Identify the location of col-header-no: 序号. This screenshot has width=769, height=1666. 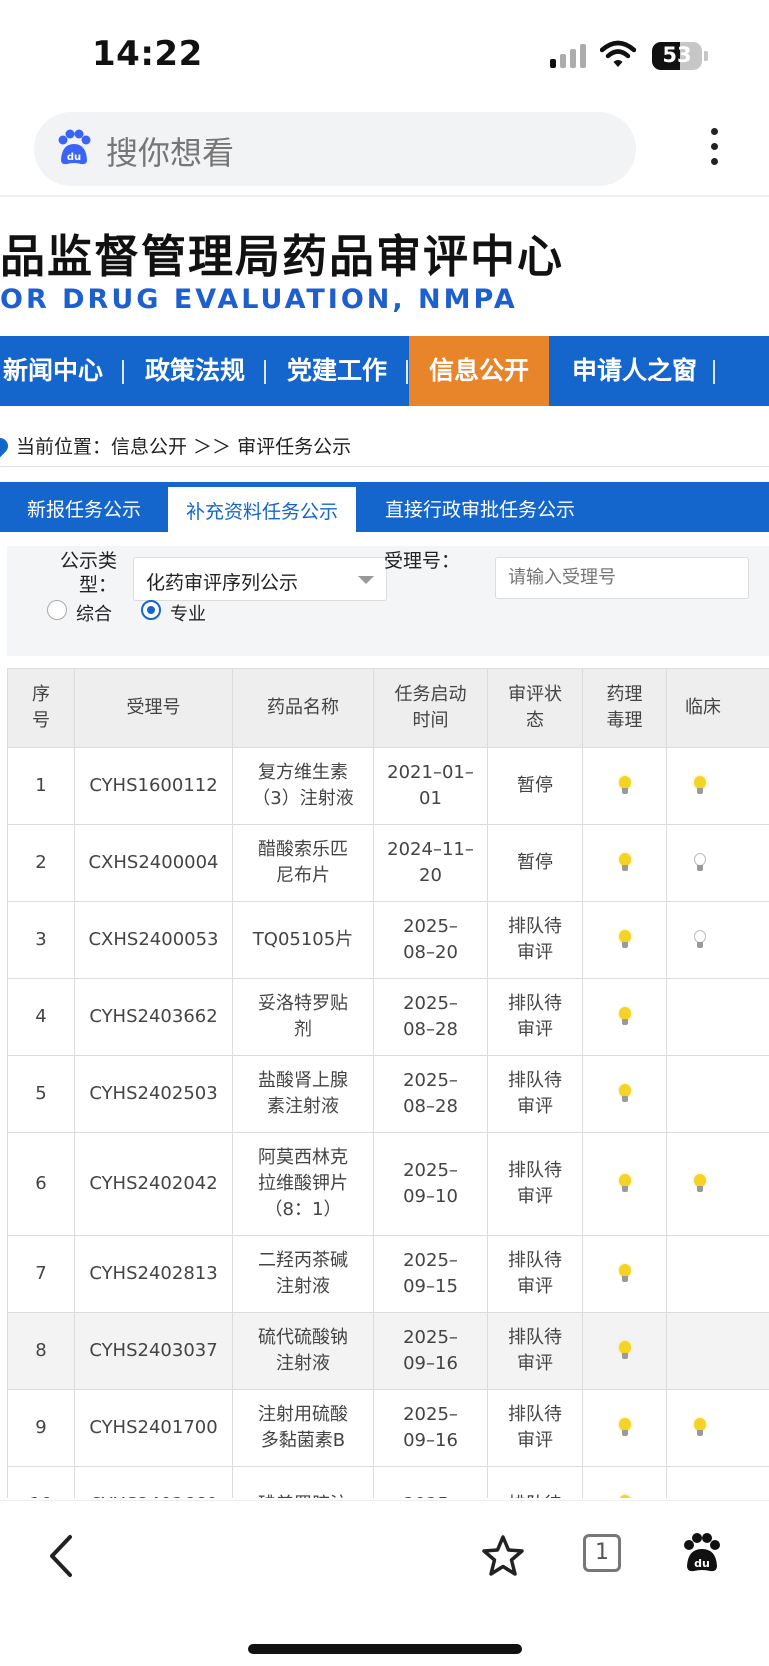
(41, 708).